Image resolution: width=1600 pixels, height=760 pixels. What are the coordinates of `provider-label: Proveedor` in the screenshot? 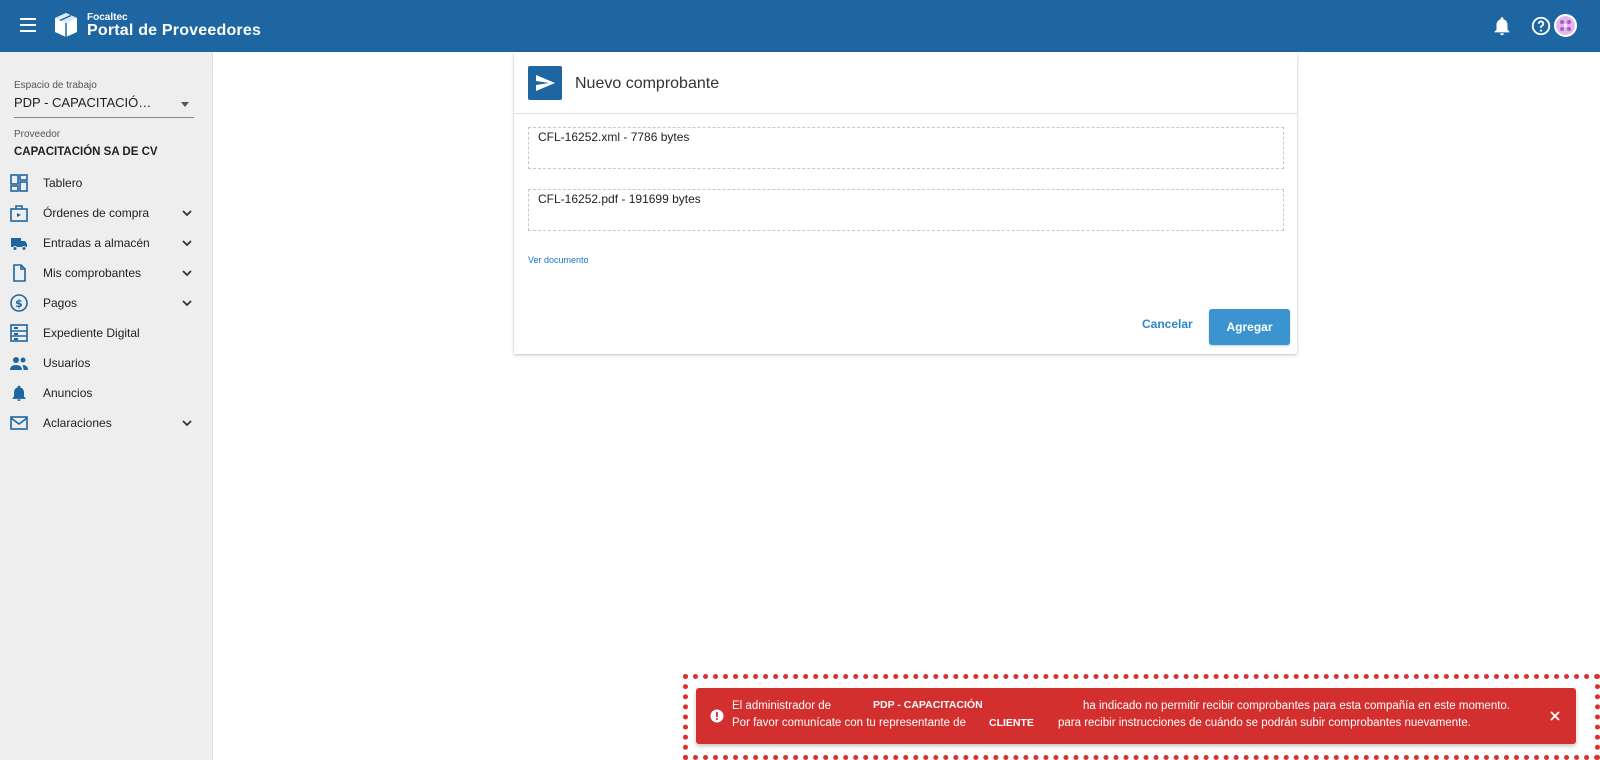 It's located at (37, 134).